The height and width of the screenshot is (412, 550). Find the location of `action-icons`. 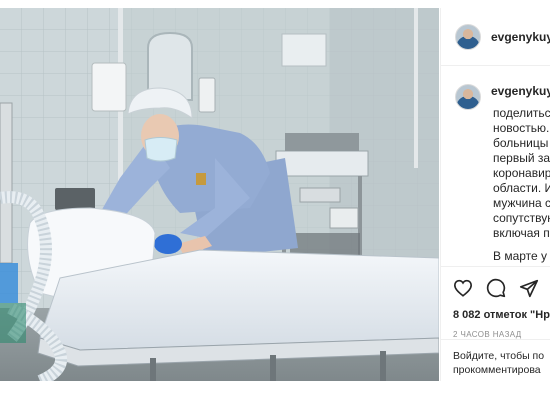

action-icons is located at coordinates (501, 288).